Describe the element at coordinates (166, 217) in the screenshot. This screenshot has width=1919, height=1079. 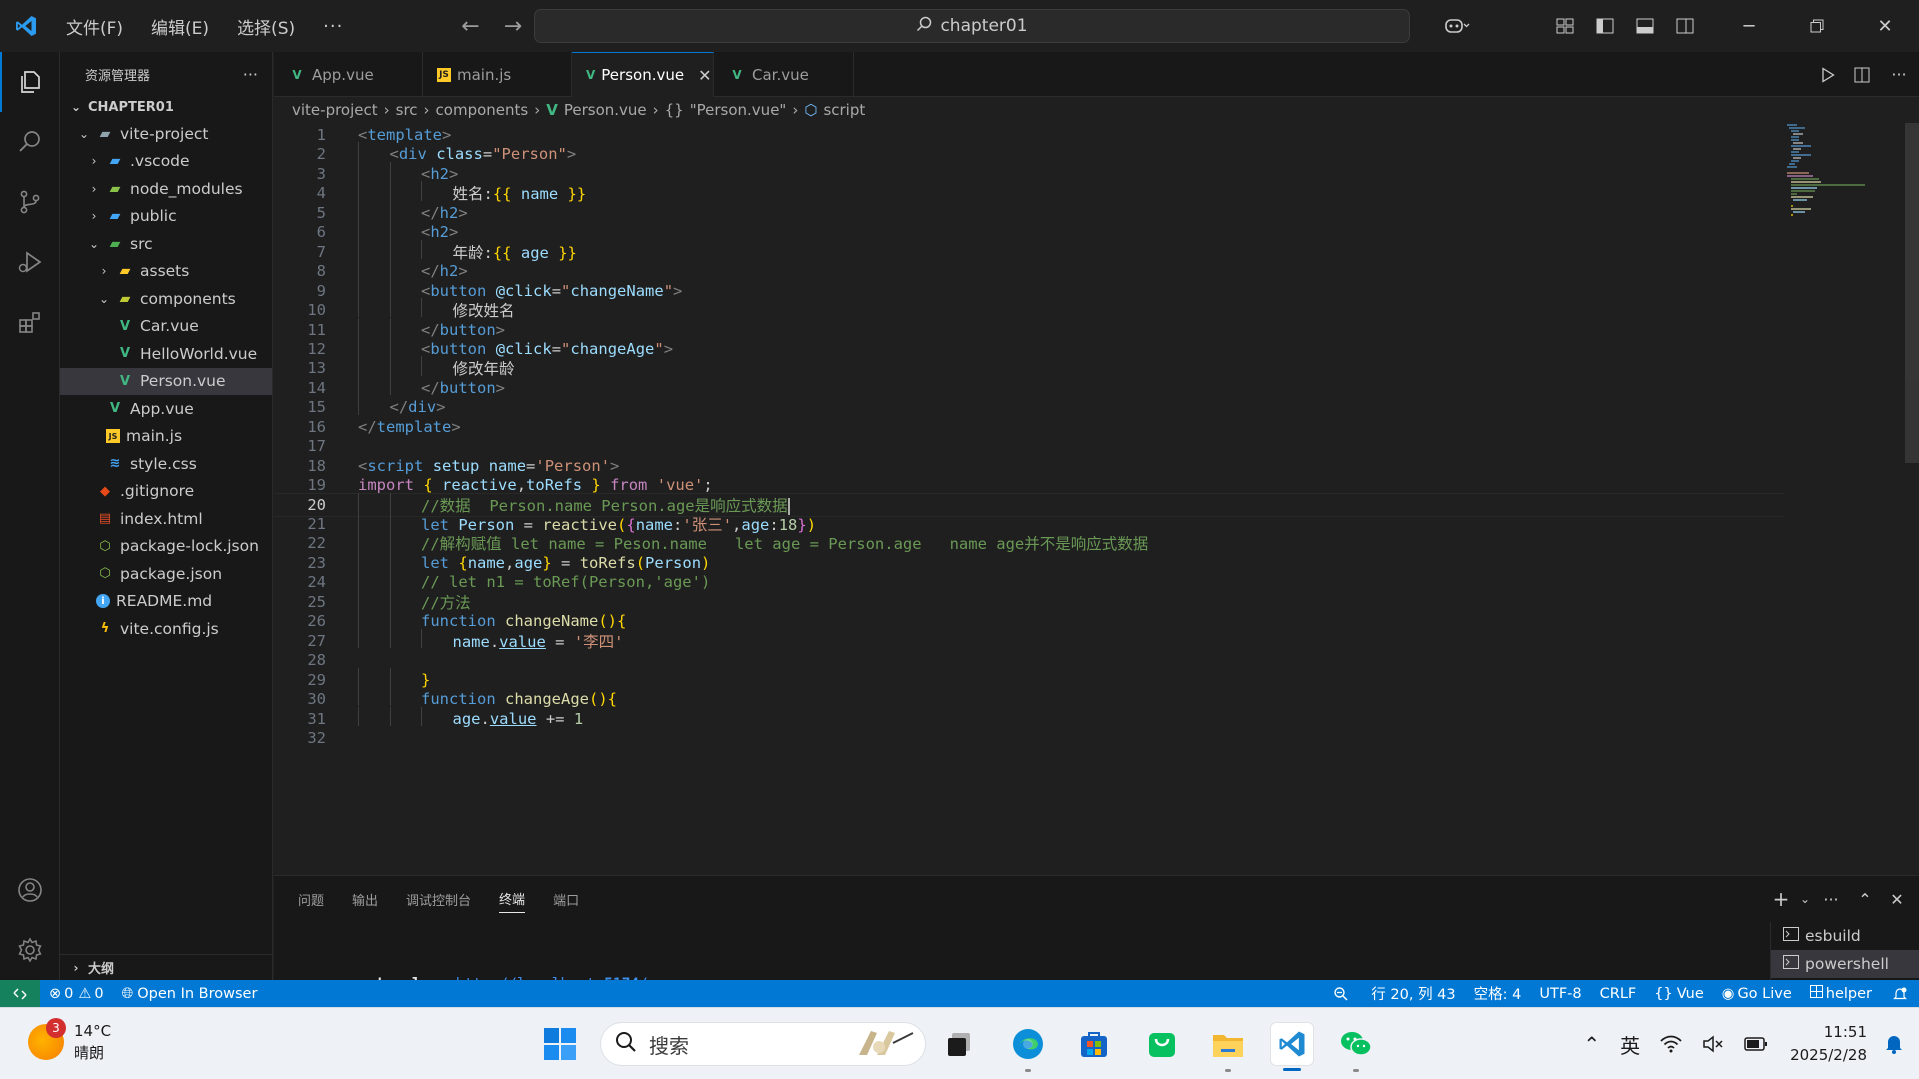
I see `tree-item: › ▰ public` at that location.